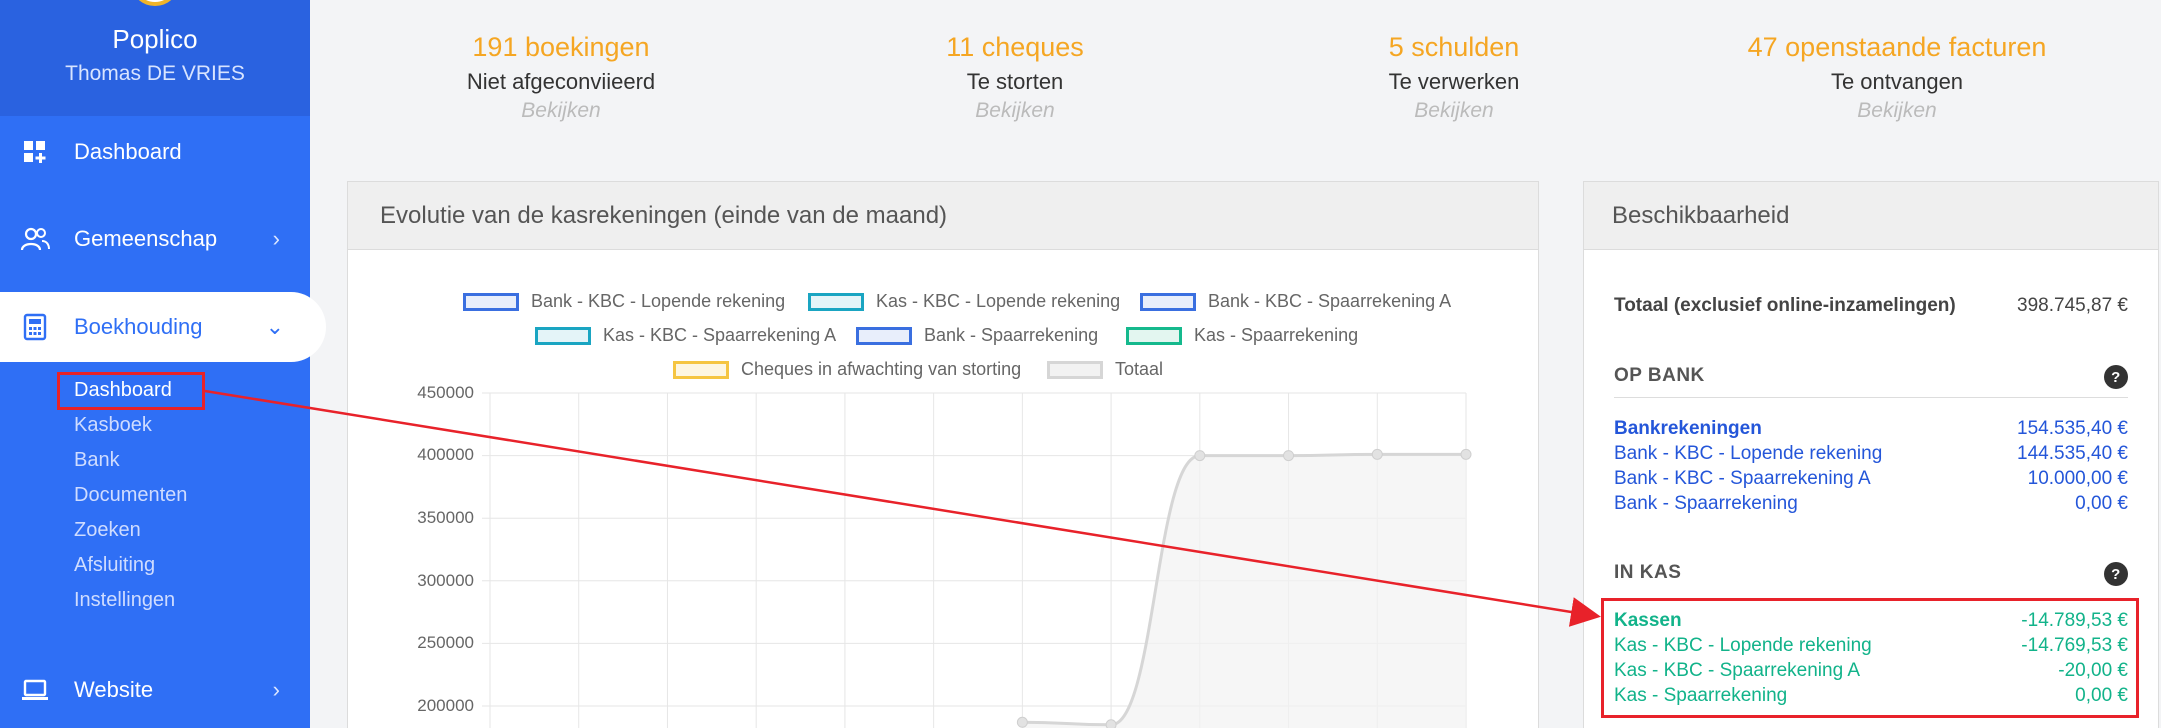 Image resolution: width=2161 pixels, height=728 pixels. What do you see at coordinates (1871, 578) in the screenshot?
I see `kas-section-title: IN KAS ?` at bounding box center [1871, 578].